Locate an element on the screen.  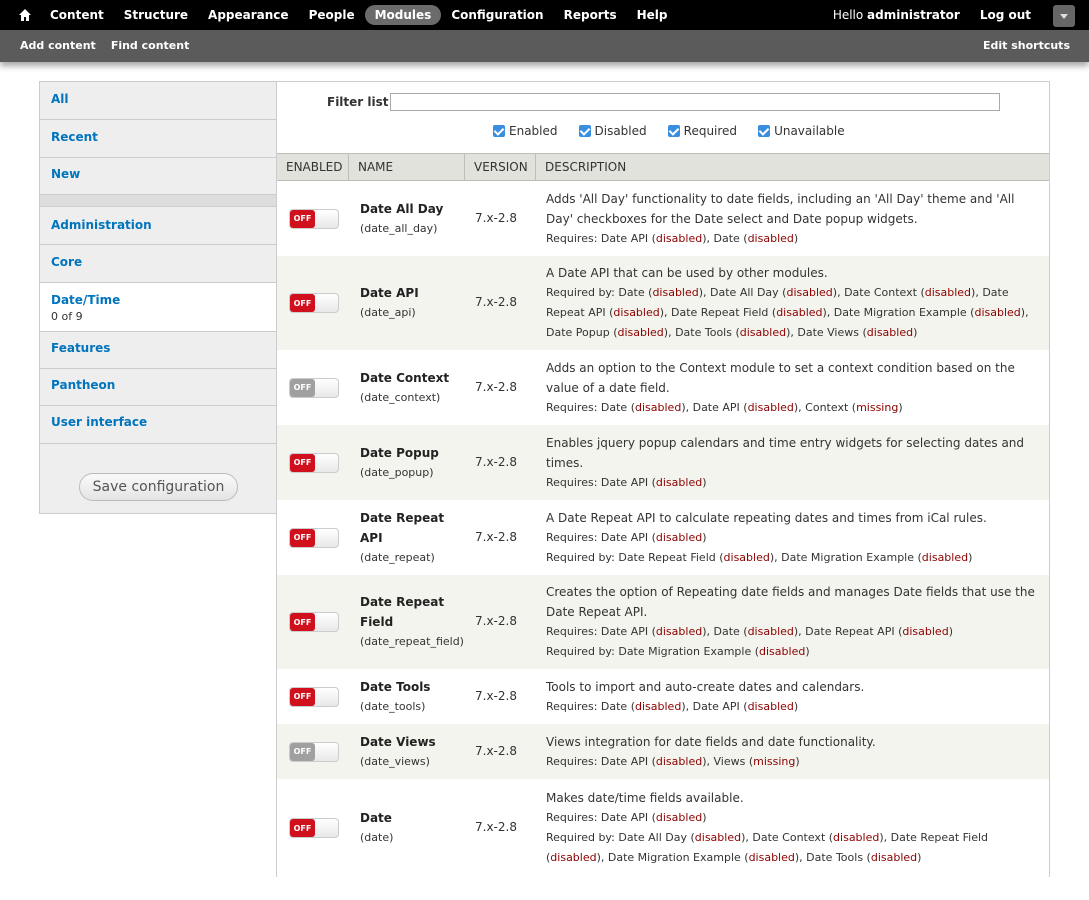
tab-new: New is located at coordinates (158, 176).